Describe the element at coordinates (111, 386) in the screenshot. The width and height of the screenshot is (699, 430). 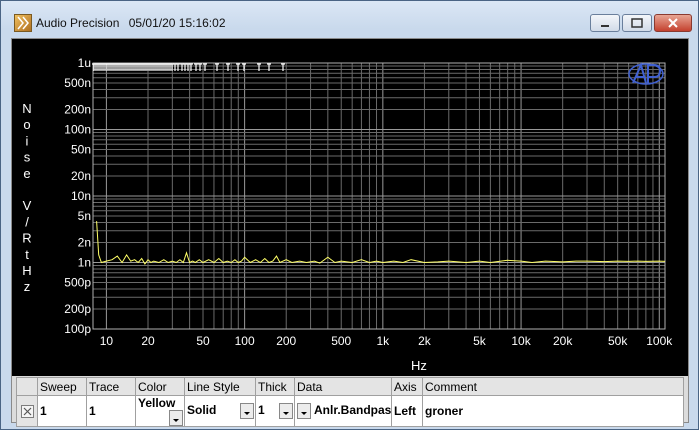
I see `header-trace: Trace` at that location.